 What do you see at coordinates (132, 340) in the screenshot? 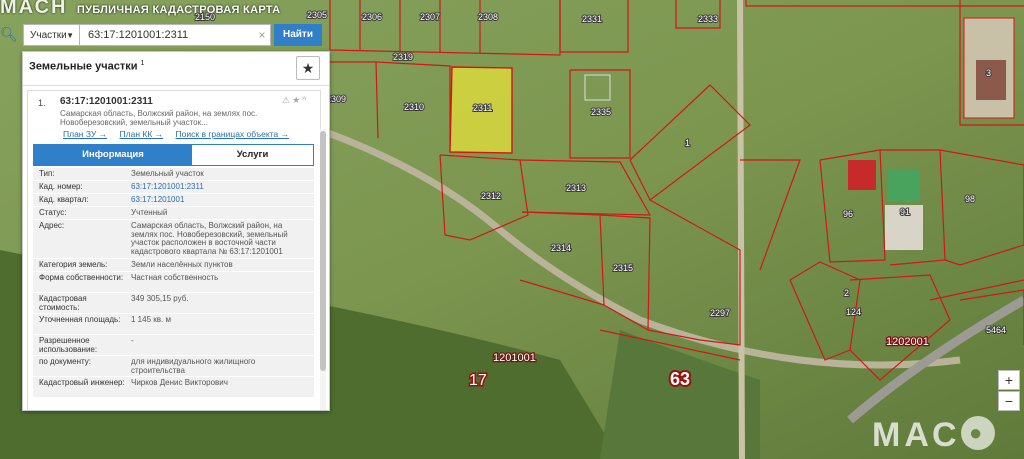
I see `info-value: -` at bounding box center [132, 340].